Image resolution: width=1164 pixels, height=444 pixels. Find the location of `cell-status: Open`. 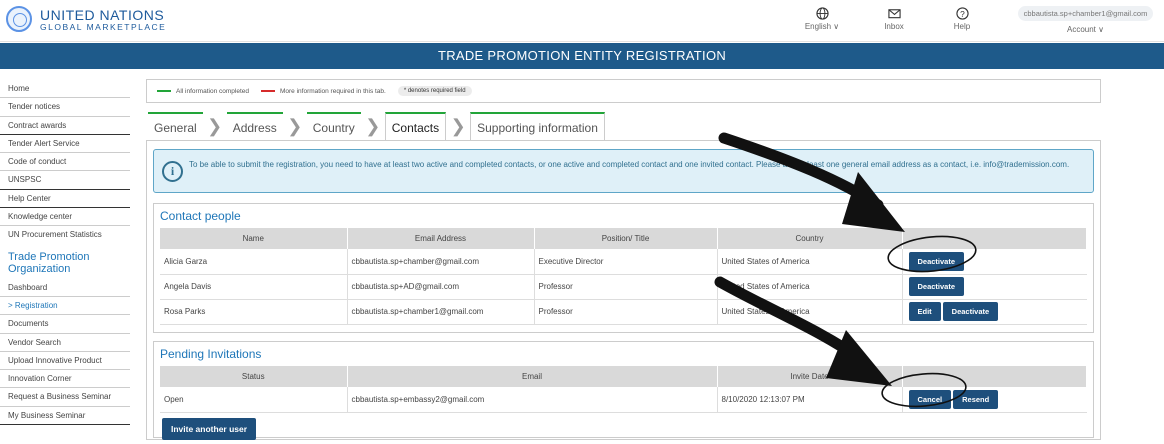

cell-status: Open is located at coordinates (254, 400).